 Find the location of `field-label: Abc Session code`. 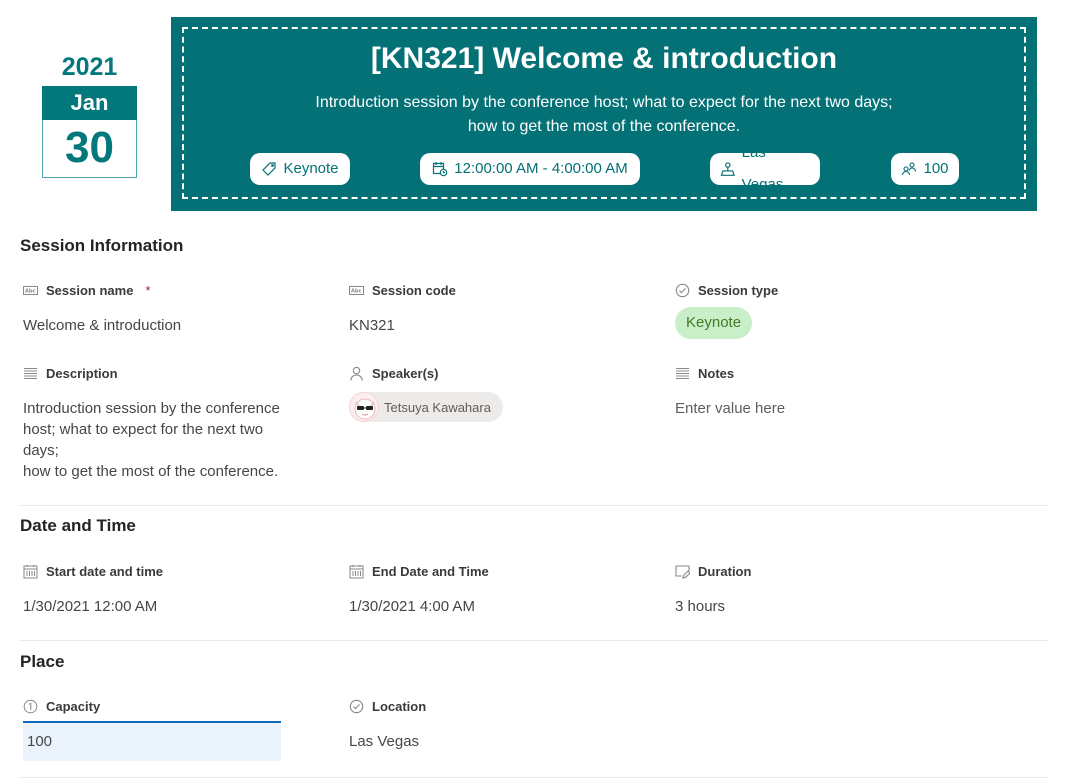

field-label: Abc Session code is located at coordinates (402, 290).